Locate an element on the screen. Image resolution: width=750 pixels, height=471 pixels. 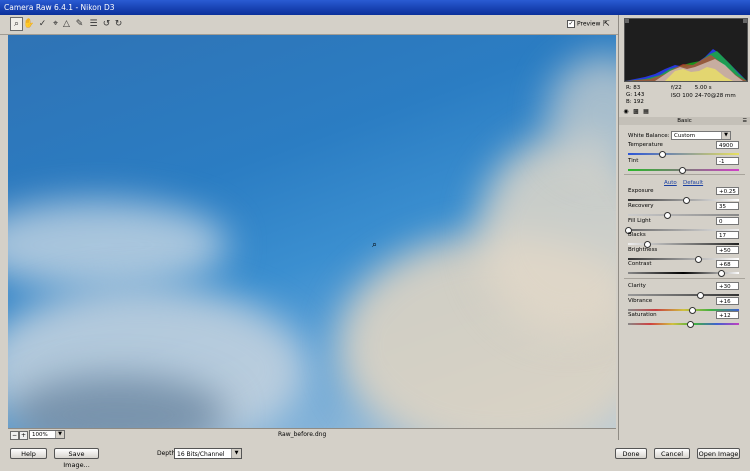
histogram-graph is located at coordinates (686, 50).